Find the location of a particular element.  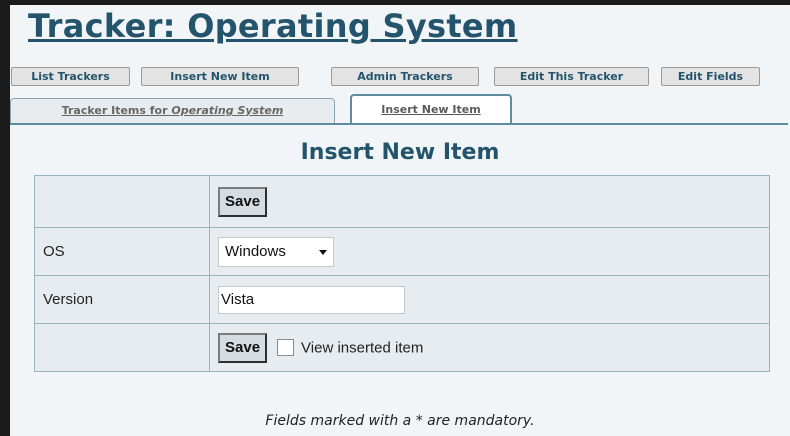

page-title: Tracker: Operating System is located at coordinates (273, 26).